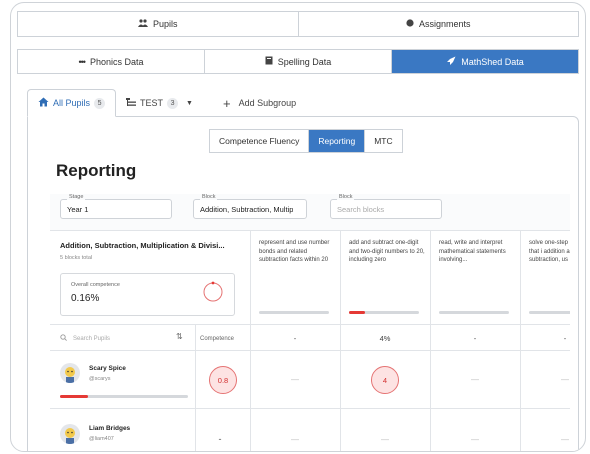 The width and height of the screenshot is (590, 454). I want to click on objective-percent-3: -, so click(475, 338).